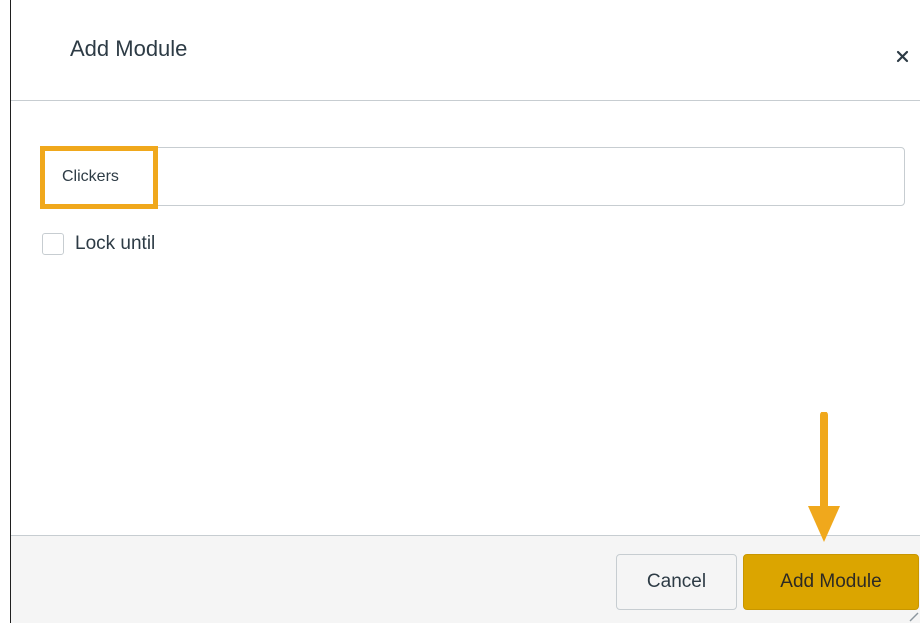 The width and height of the screenshot is (920, 623). I want to click on close-icon, so click(902, 56).